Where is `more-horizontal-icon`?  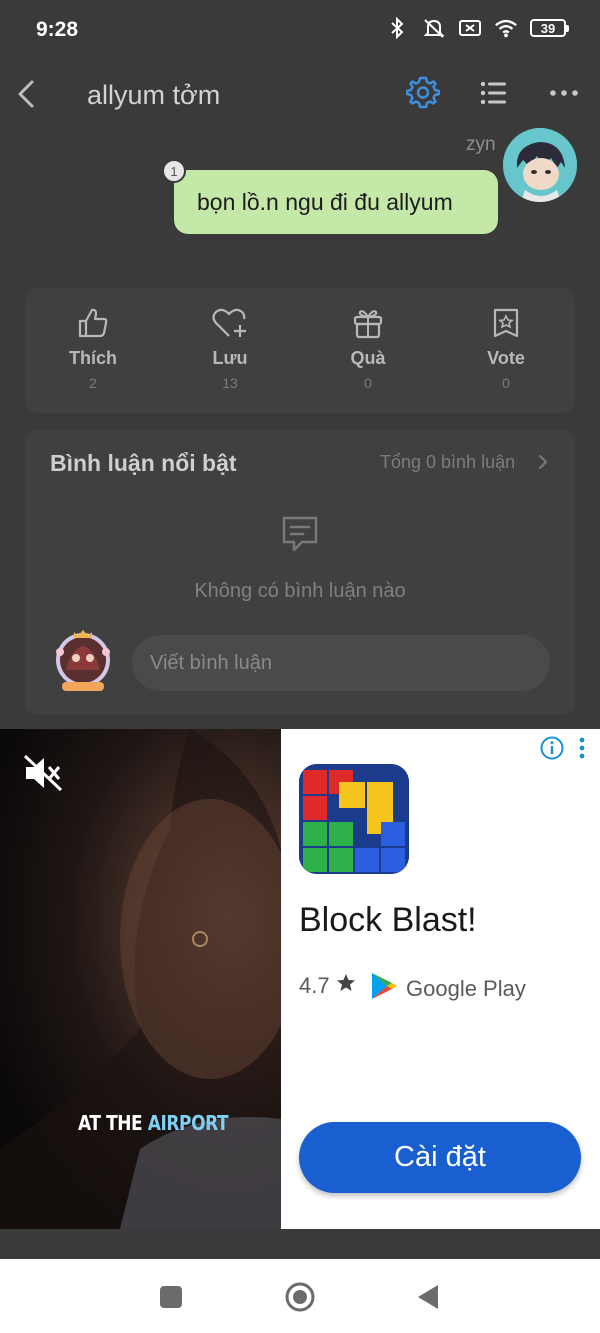
more-horizontal-icon is located at coordinates (564, 93).